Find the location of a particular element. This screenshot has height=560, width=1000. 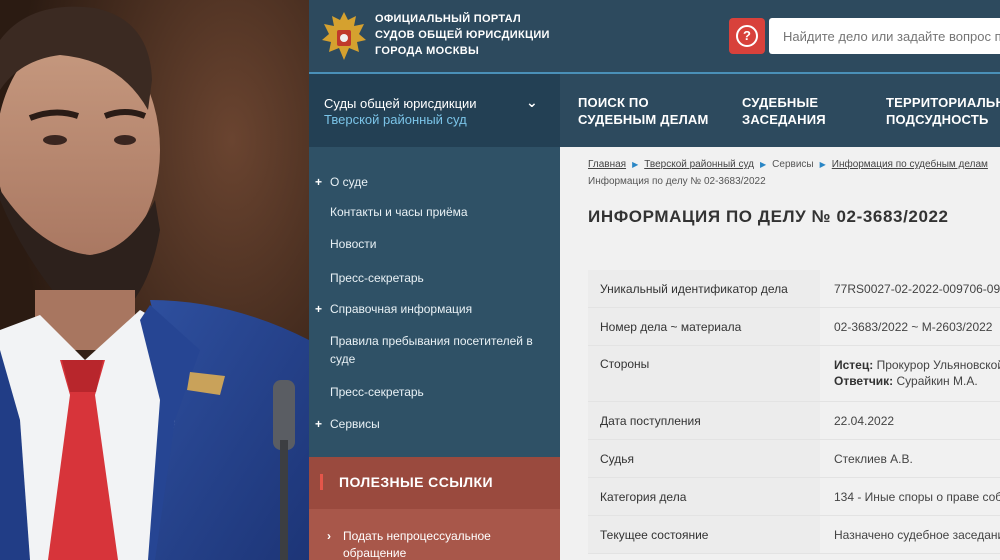

sidebar-item-label: Справочная информация is located at coordinates (401, 309).